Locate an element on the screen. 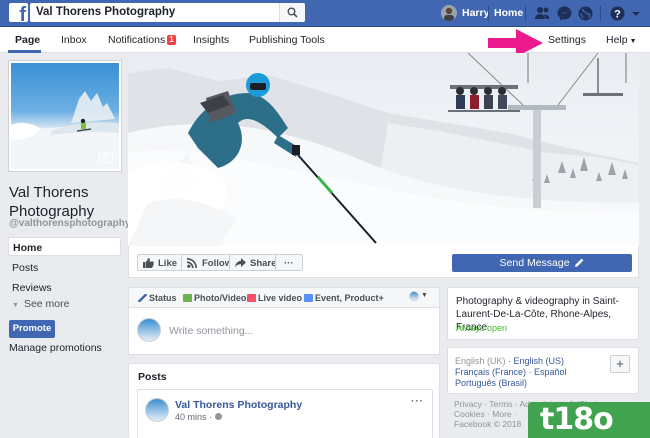 This screenshot has height=438, width=650. composer-tab-event-product: Event, Product+ is located at coordinates (344, 298).